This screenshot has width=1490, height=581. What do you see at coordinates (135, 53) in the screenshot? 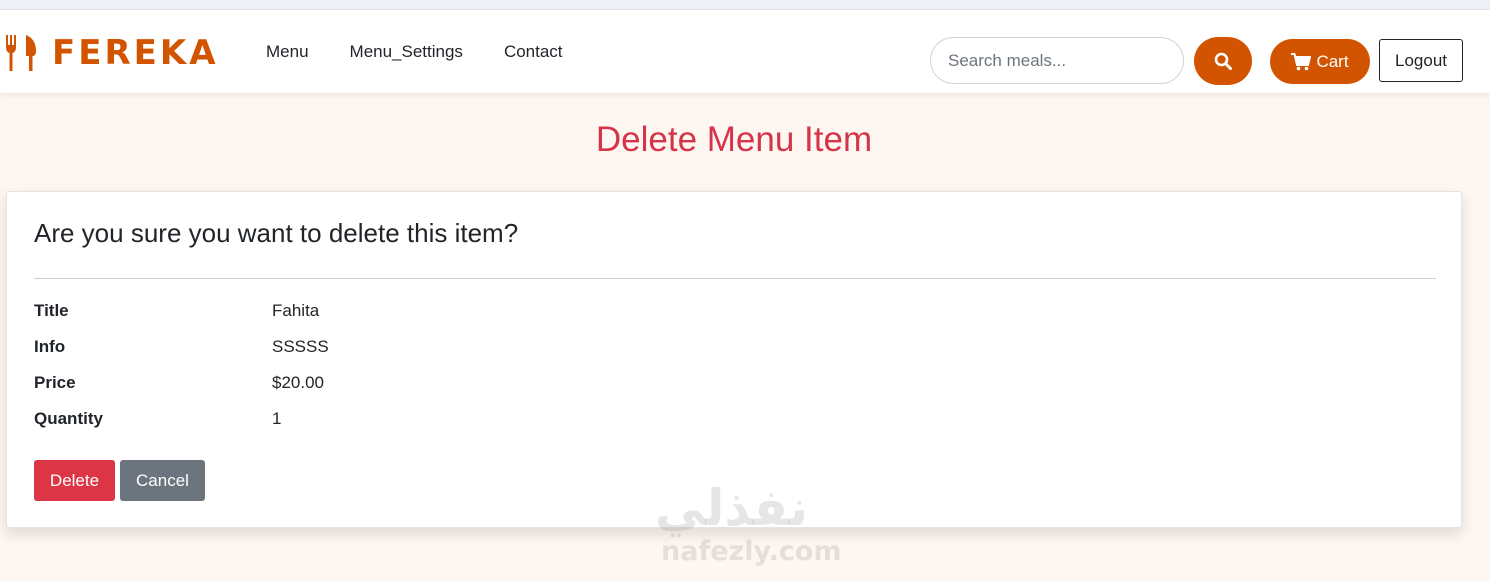
I see `brand-name: FEREKA` at bounding box center [135, 53].